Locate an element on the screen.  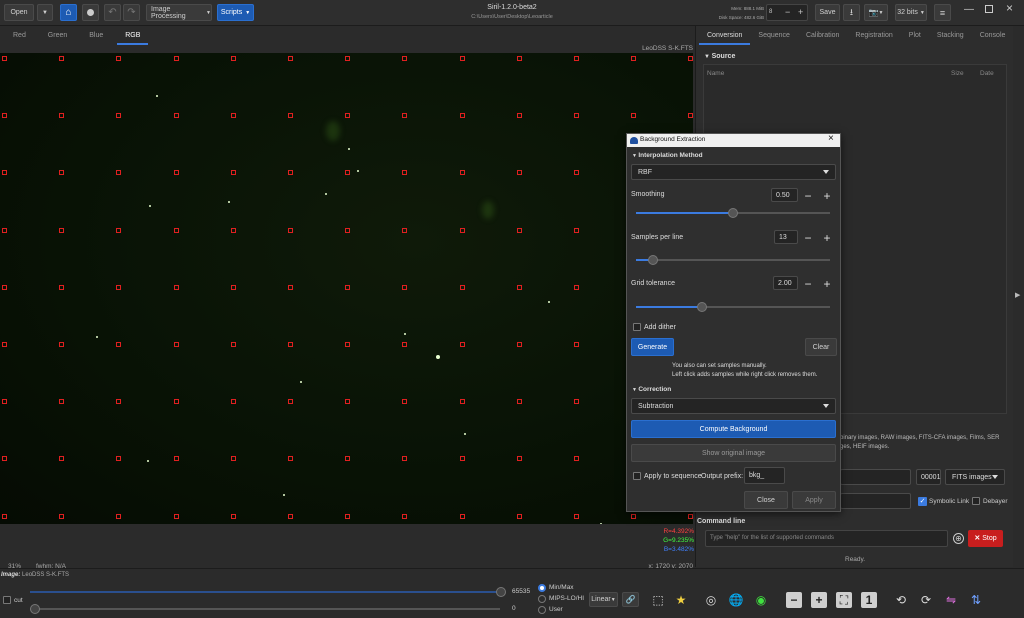
zoom-out-icon: − is located at coordinates (794, 600).